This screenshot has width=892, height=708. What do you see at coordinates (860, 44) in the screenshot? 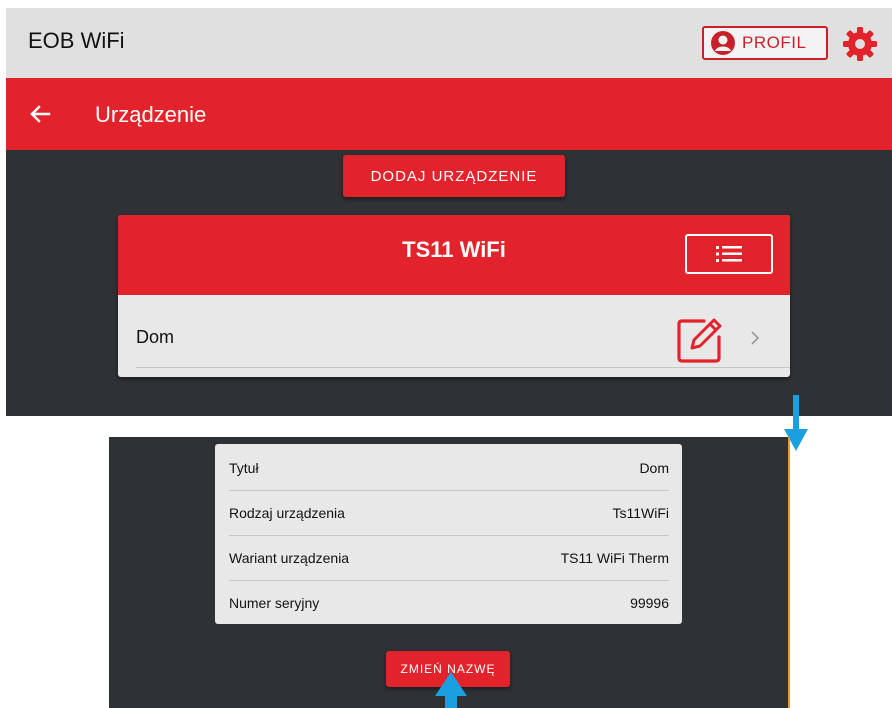
I see `gear-icon` at bounding box center [860, 44].